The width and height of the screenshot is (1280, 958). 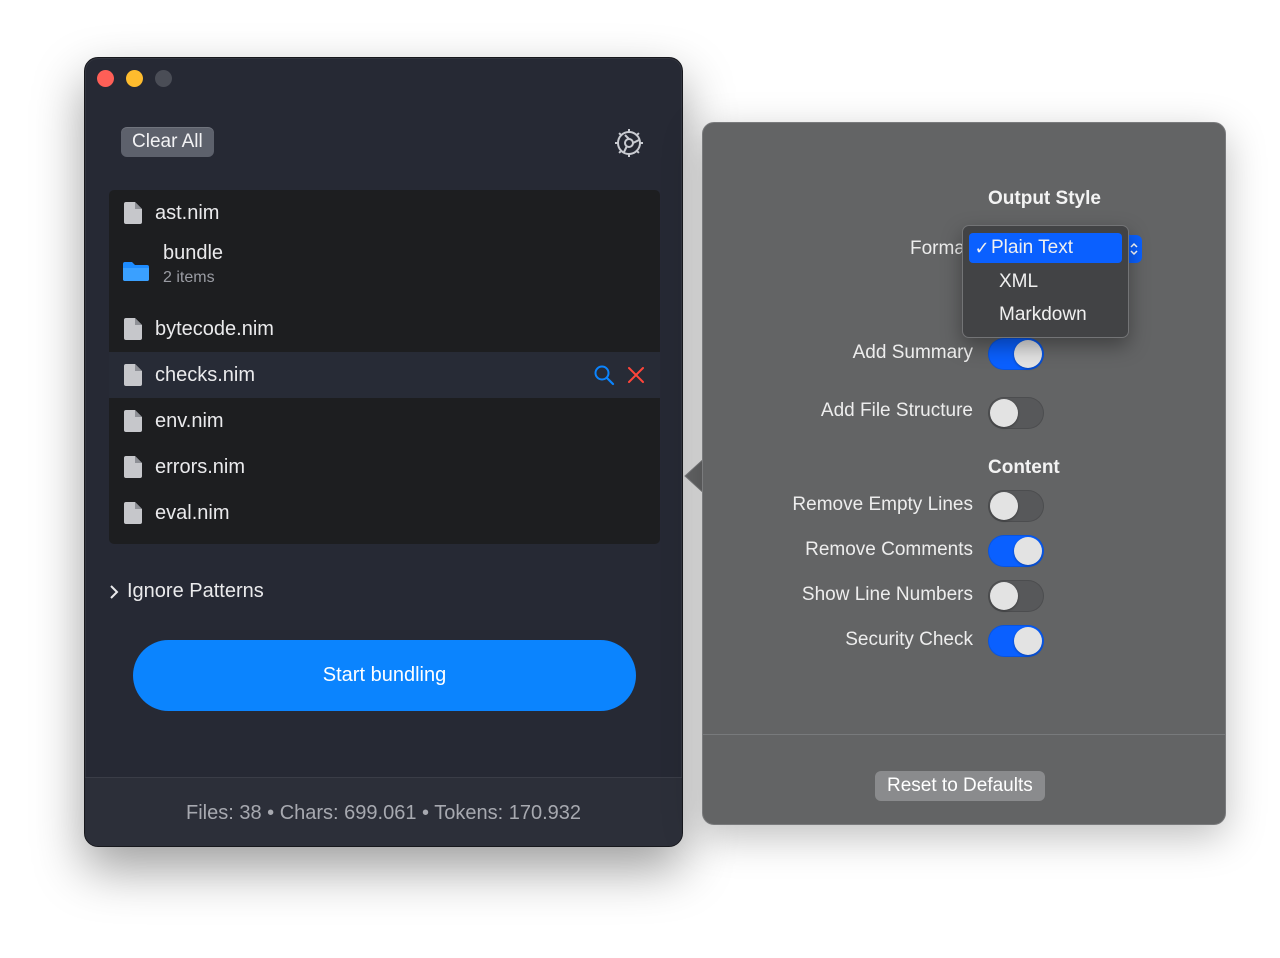 I want to click on output-style-title: Output Style, so click(x=1044, y=198).